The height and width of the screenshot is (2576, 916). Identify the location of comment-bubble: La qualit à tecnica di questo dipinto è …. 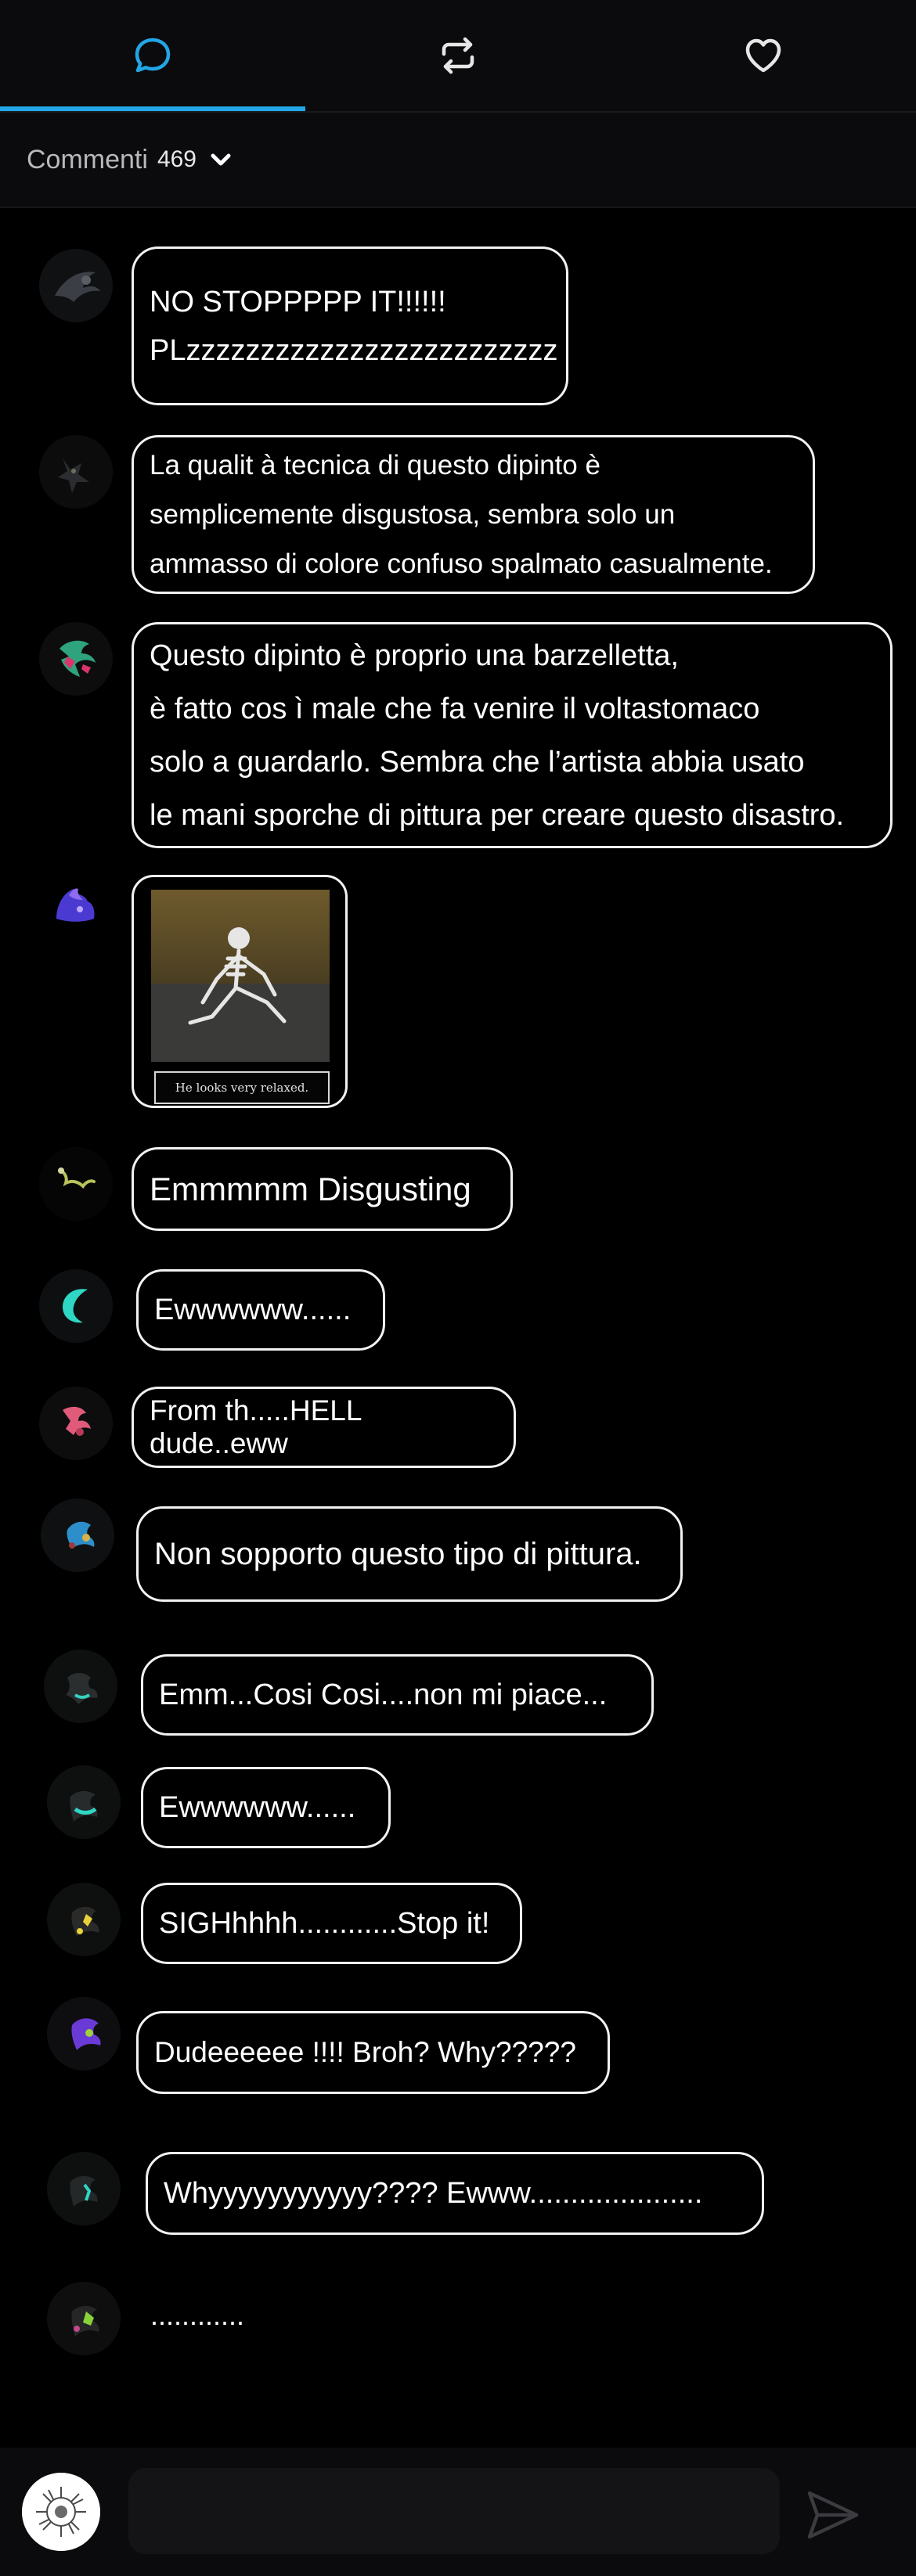
(474, 515).